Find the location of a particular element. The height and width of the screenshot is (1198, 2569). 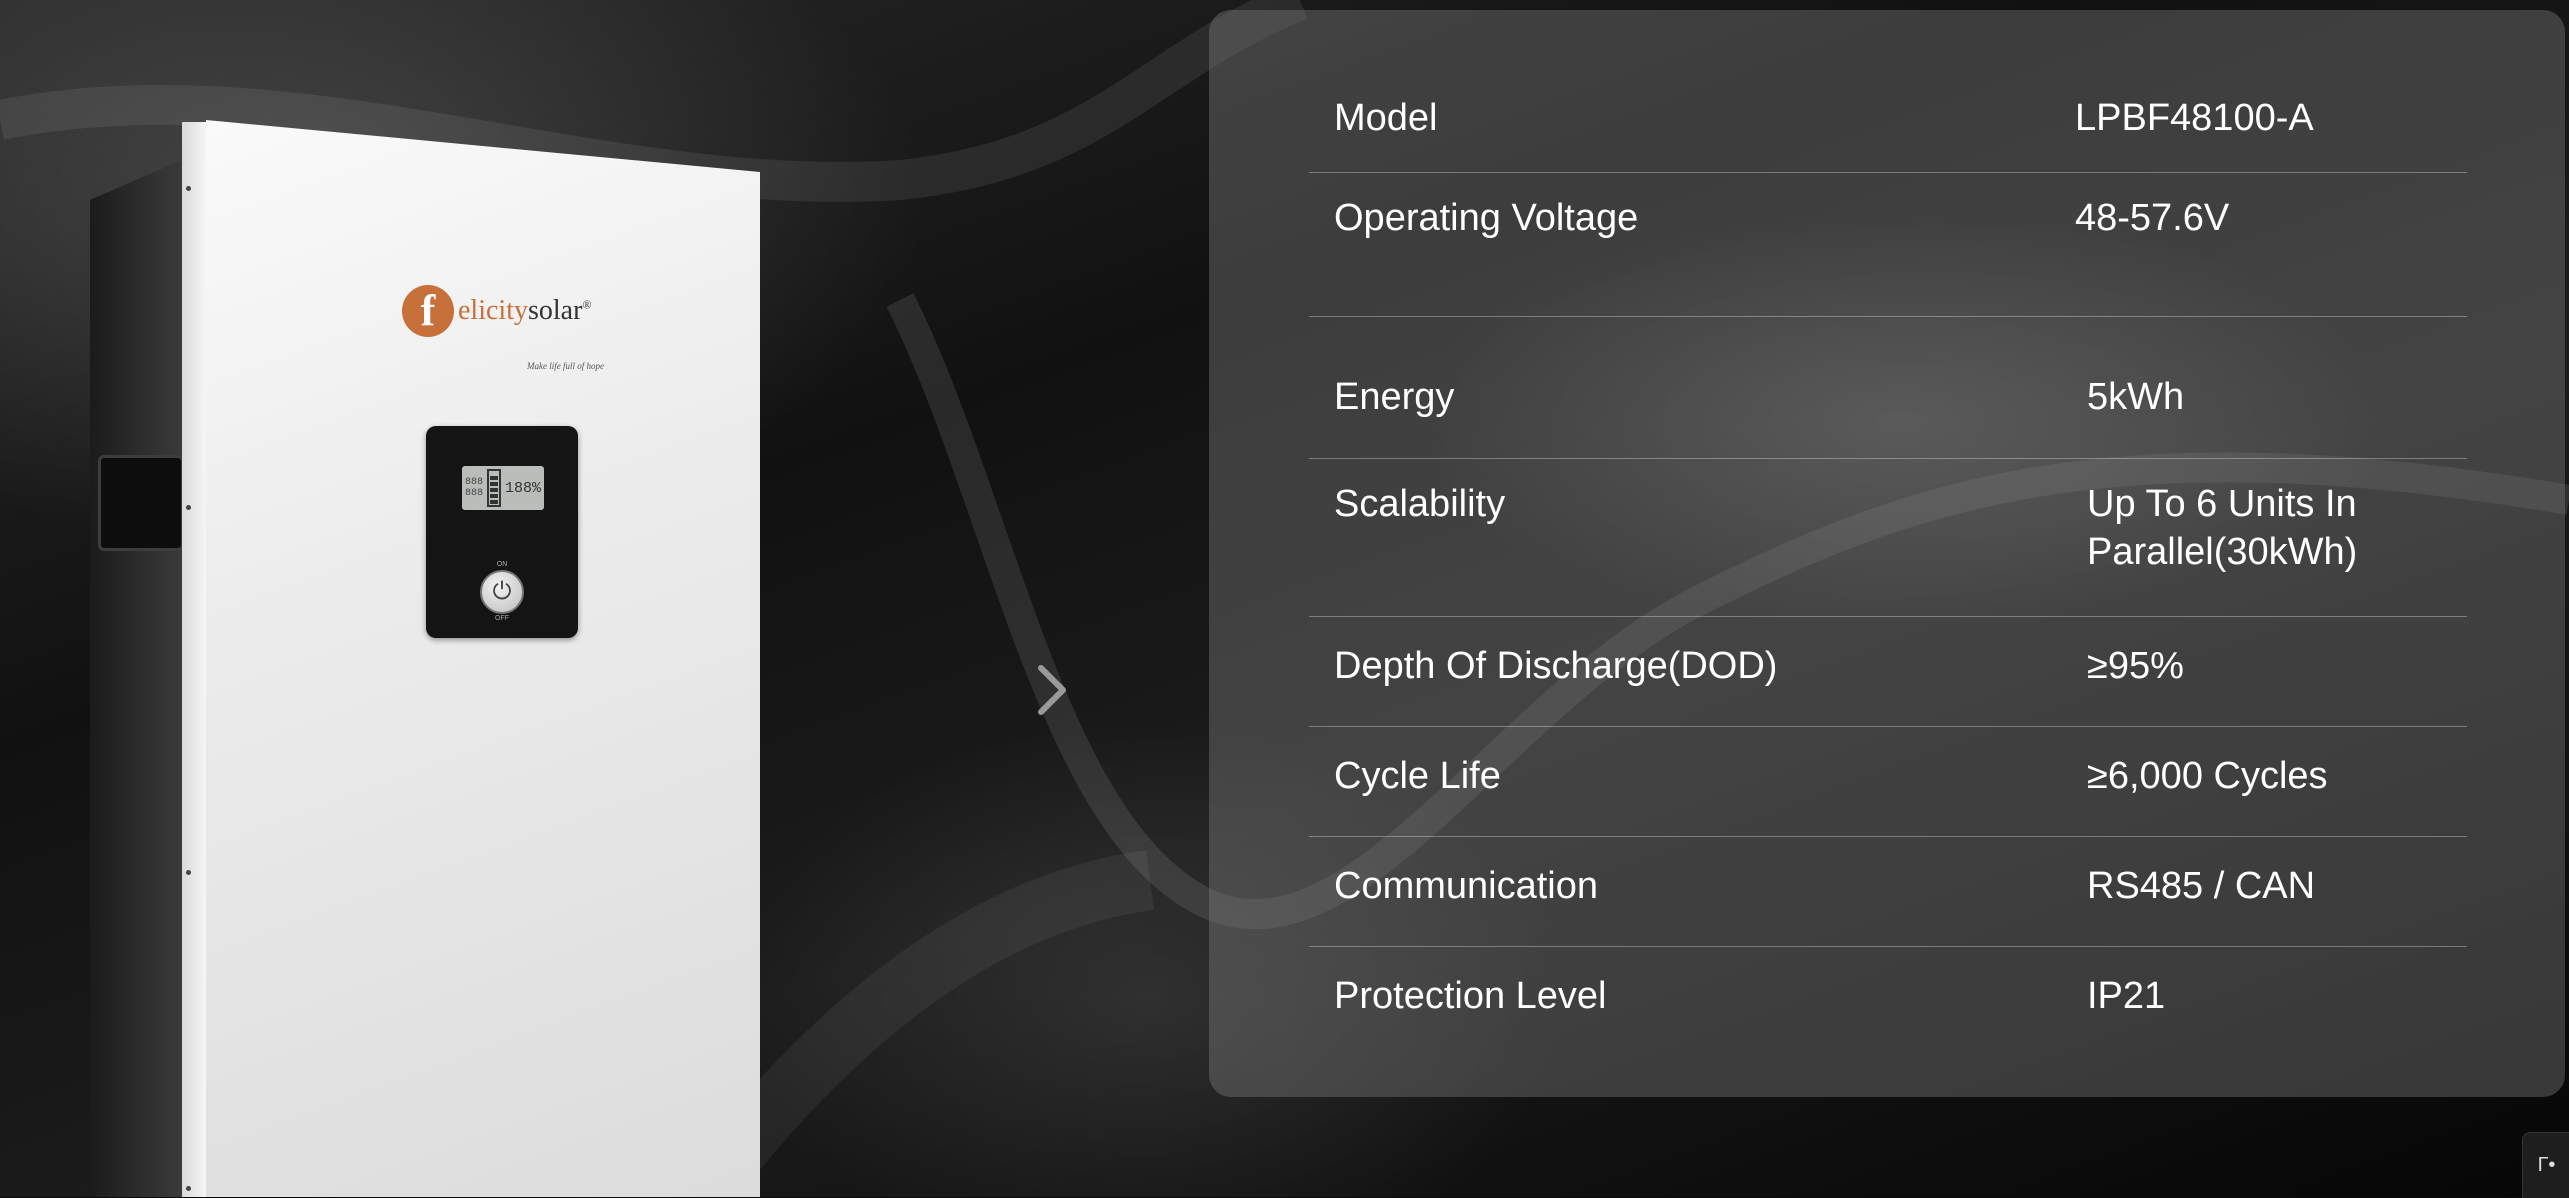

next-slide-button is located at coordinates (1052, 690).